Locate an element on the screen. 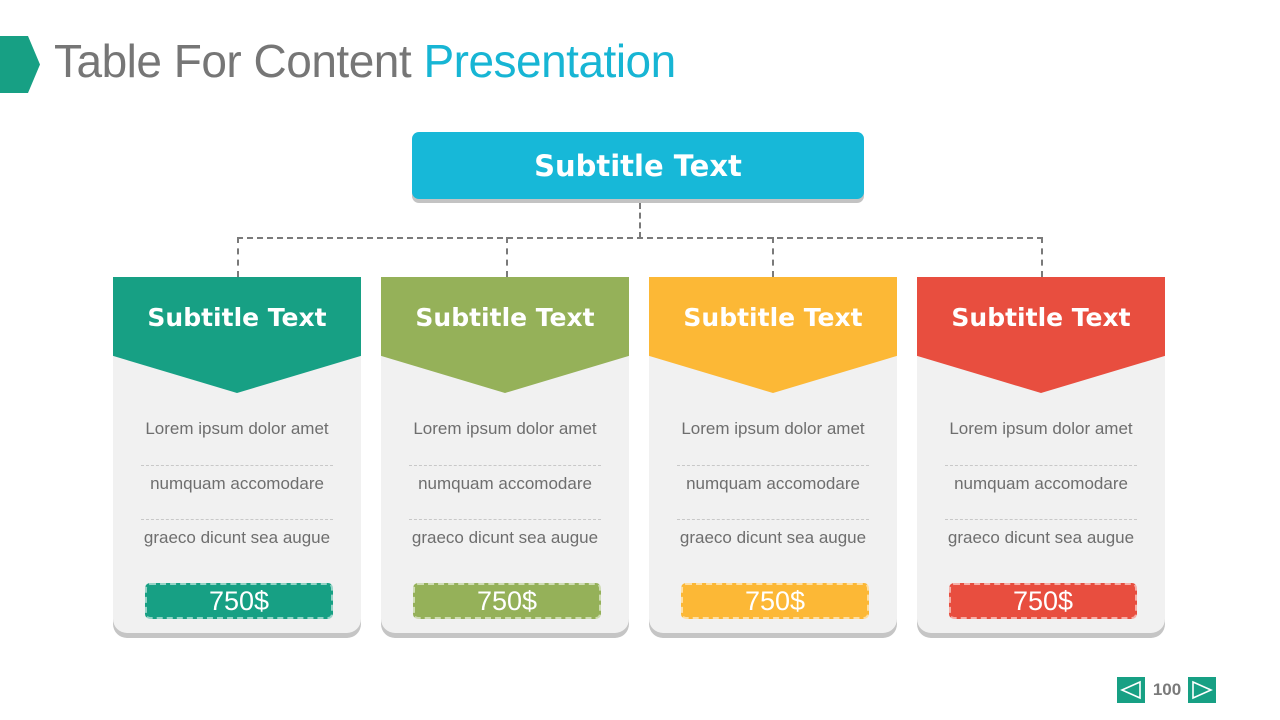  prev-slide-button is located at coordinates (1131, 690).